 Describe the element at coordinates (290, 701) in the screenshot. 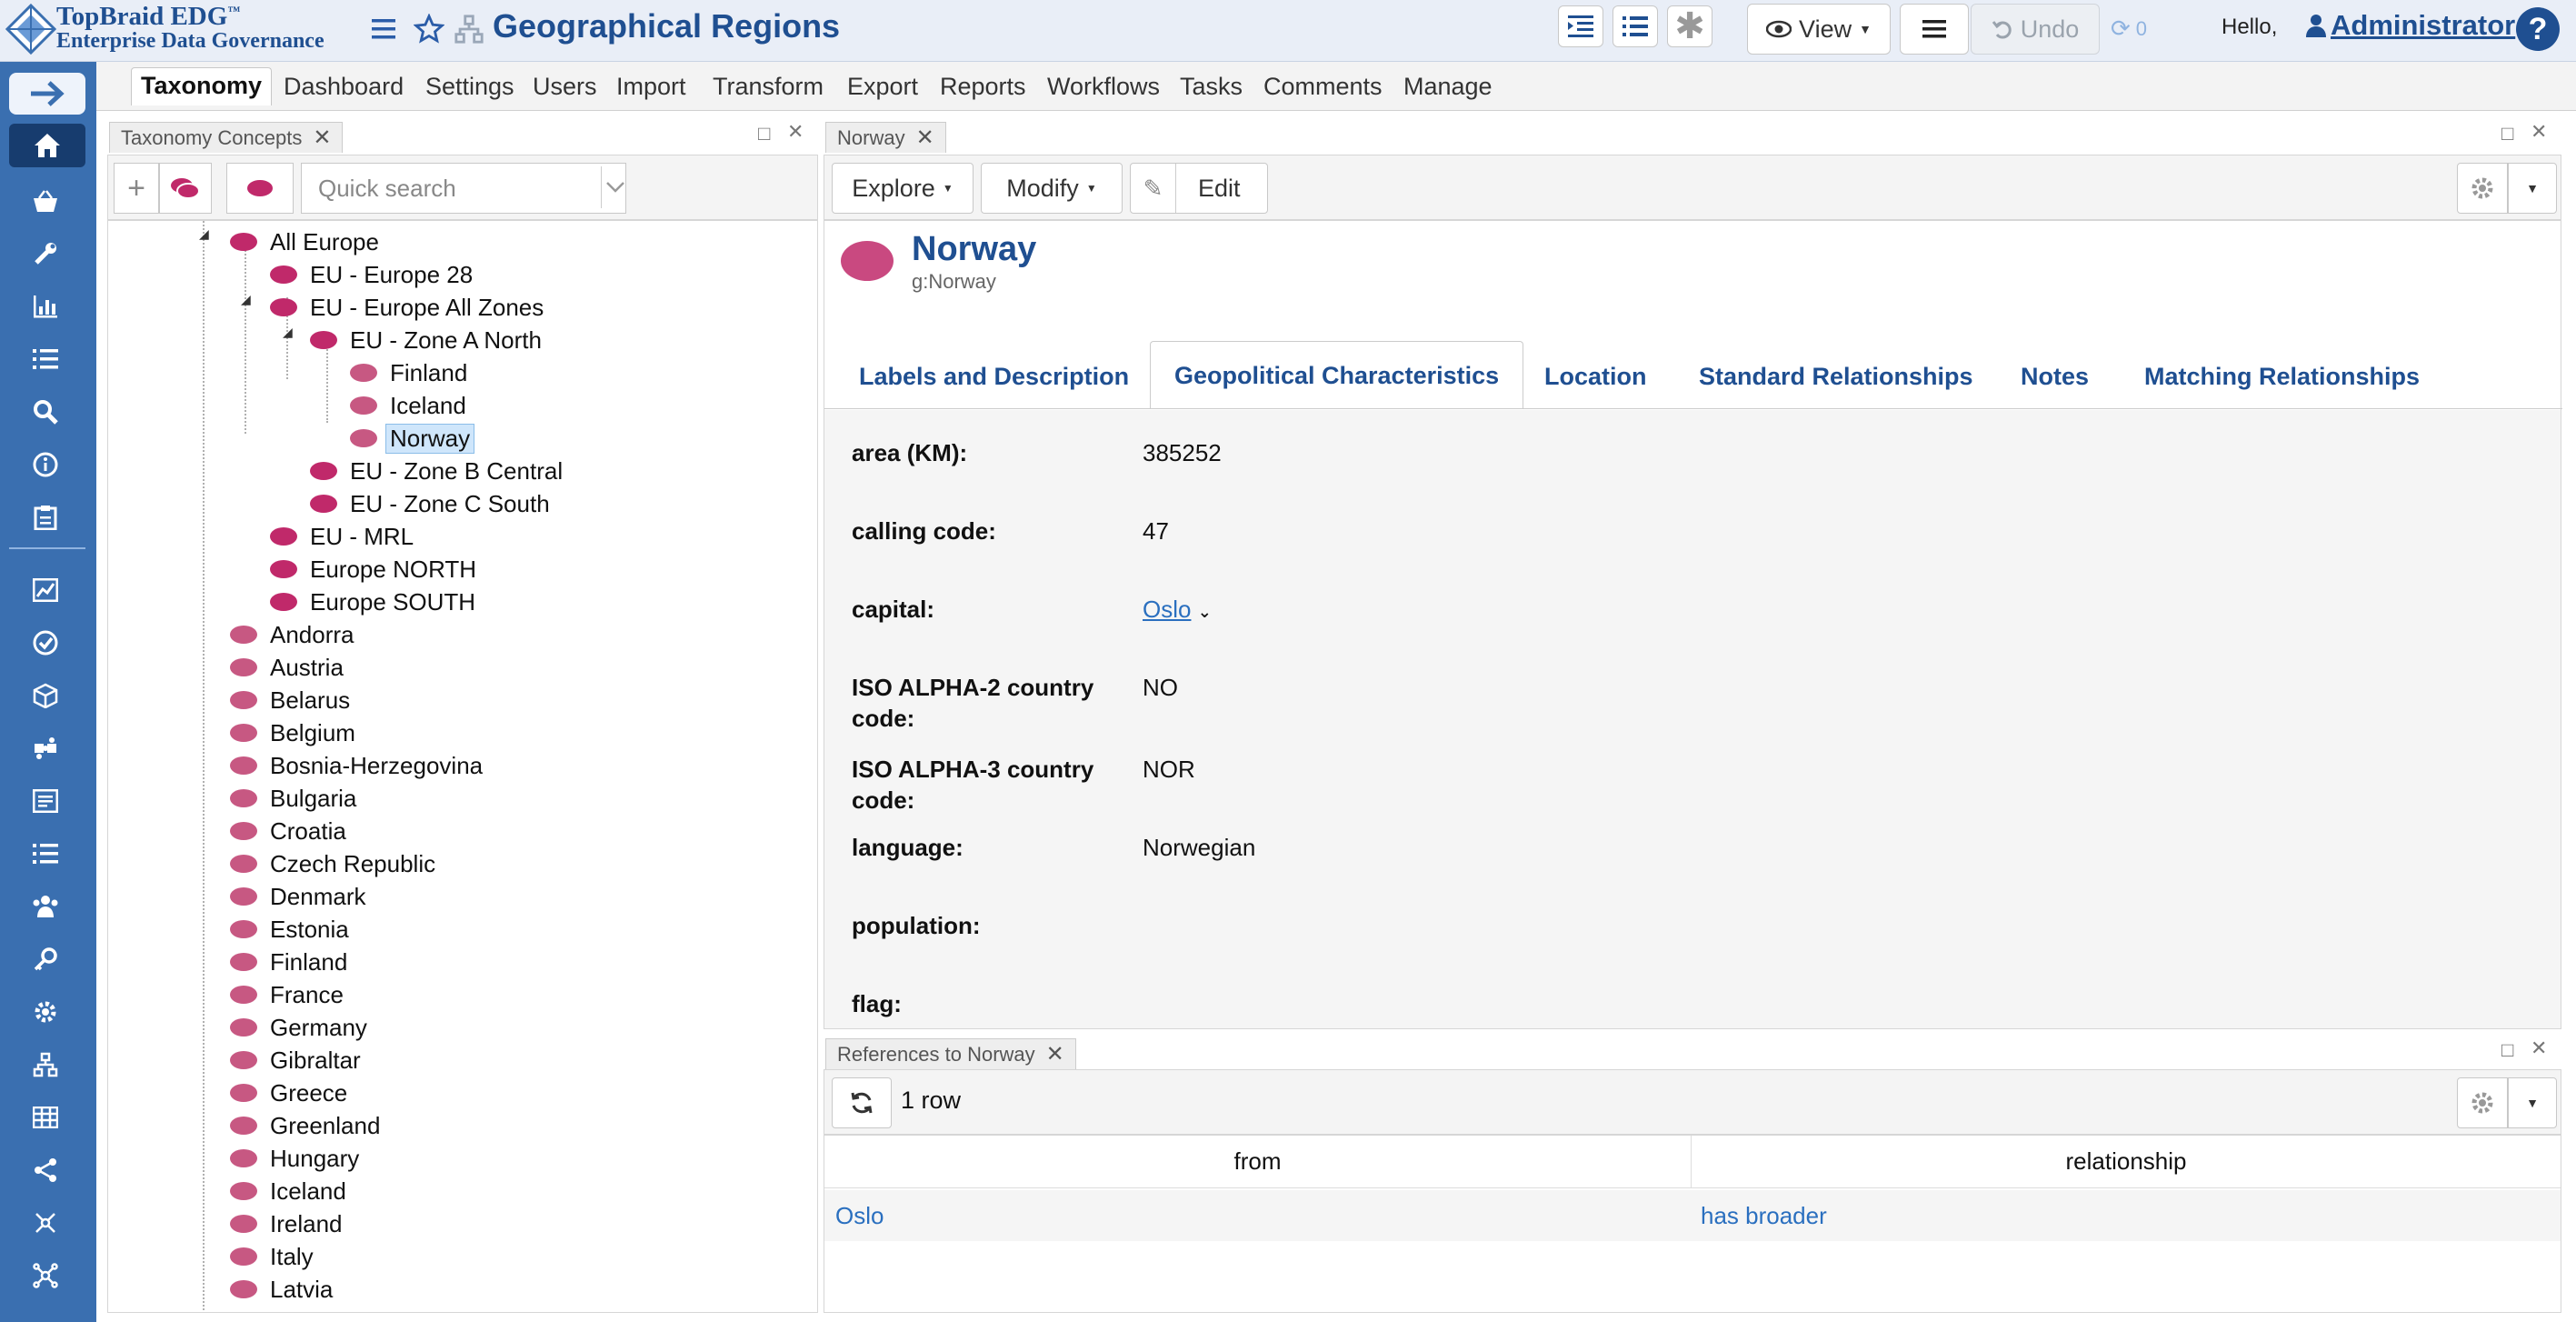

I see `tree-node: Belarus` at that location.